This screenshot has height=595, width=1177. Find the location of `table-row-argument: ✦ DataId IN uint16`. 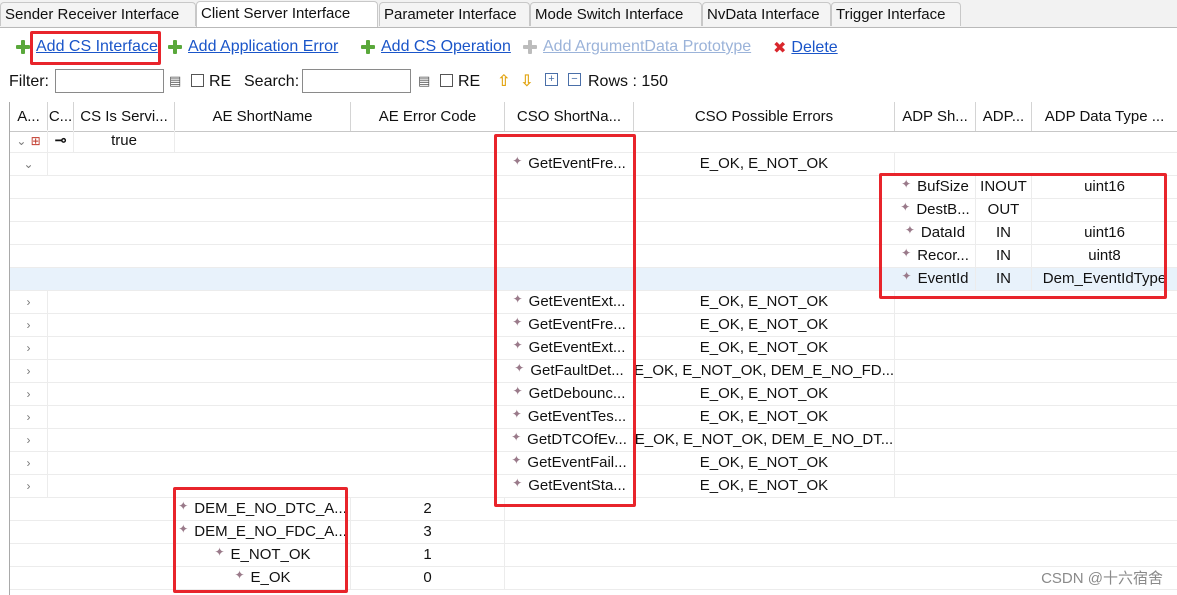

table-row-argument: ✦ DataId IN uint16 is located at coordinates (593, 233).